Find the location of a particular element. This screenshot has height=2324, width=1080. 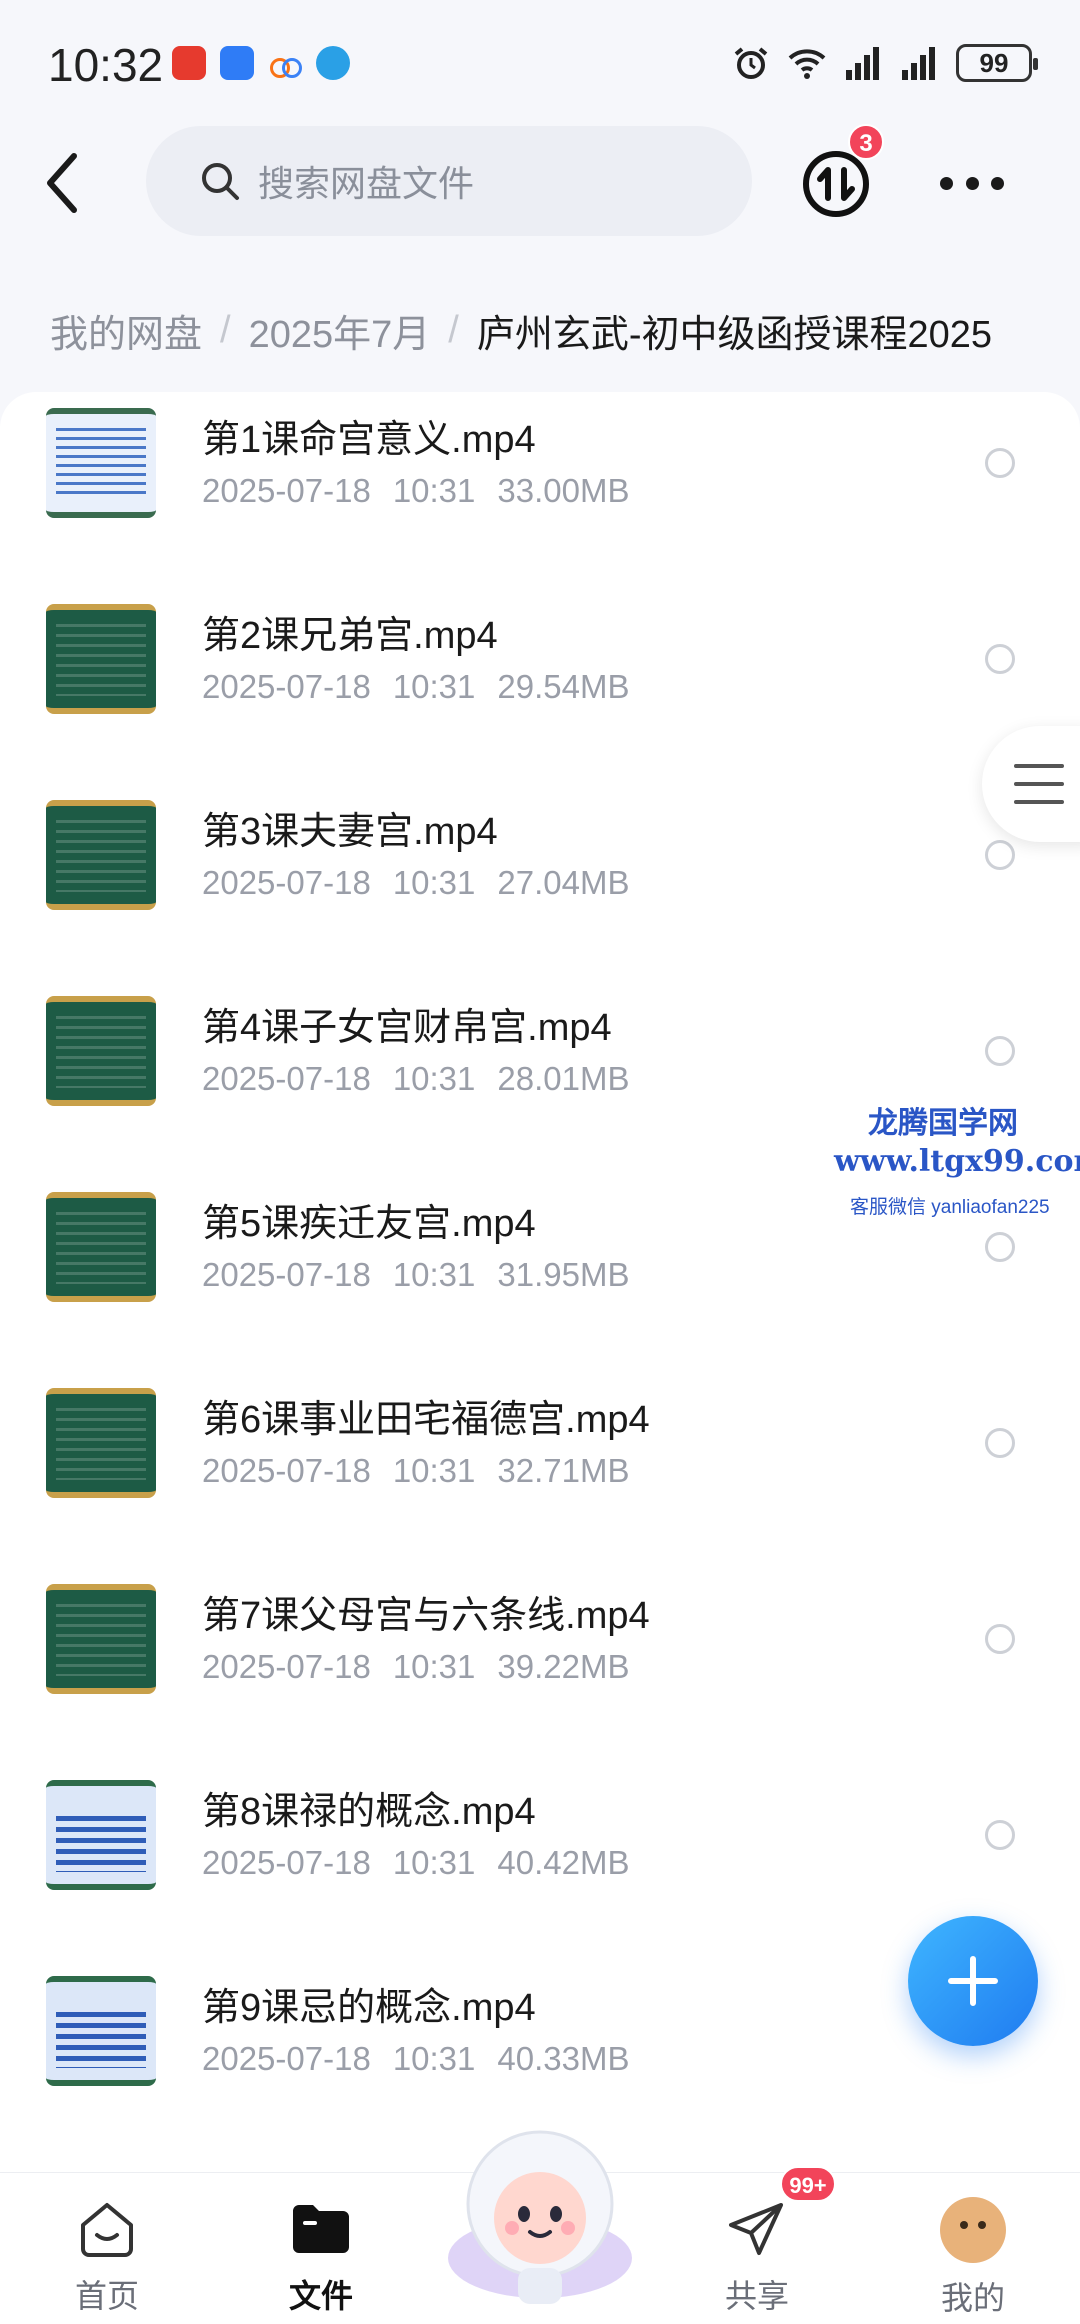

file-name: 第1课命宫意义.mp4 is located at coordinates (369, 440).